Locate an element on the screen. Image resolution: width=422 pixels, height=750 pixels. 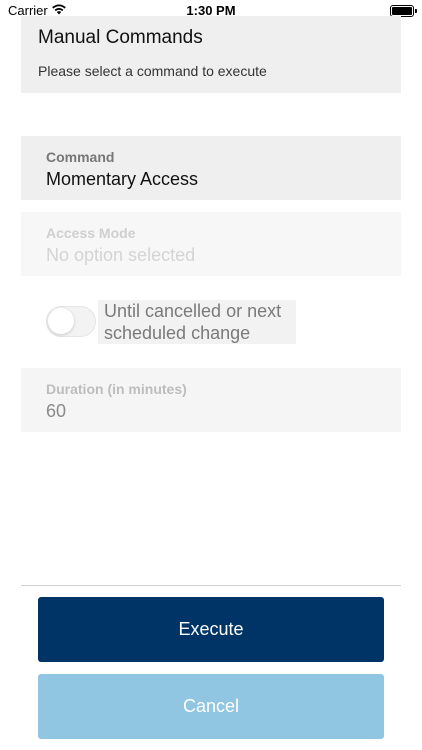
until-cancelled-toggle is located at coordinates (71, 321).